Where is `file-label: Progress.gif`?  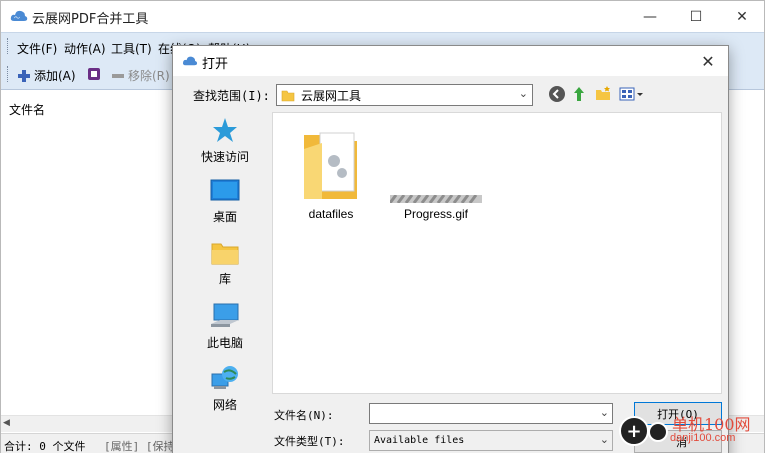
file-label: Progress.gif is located at coordinates (436, 214).